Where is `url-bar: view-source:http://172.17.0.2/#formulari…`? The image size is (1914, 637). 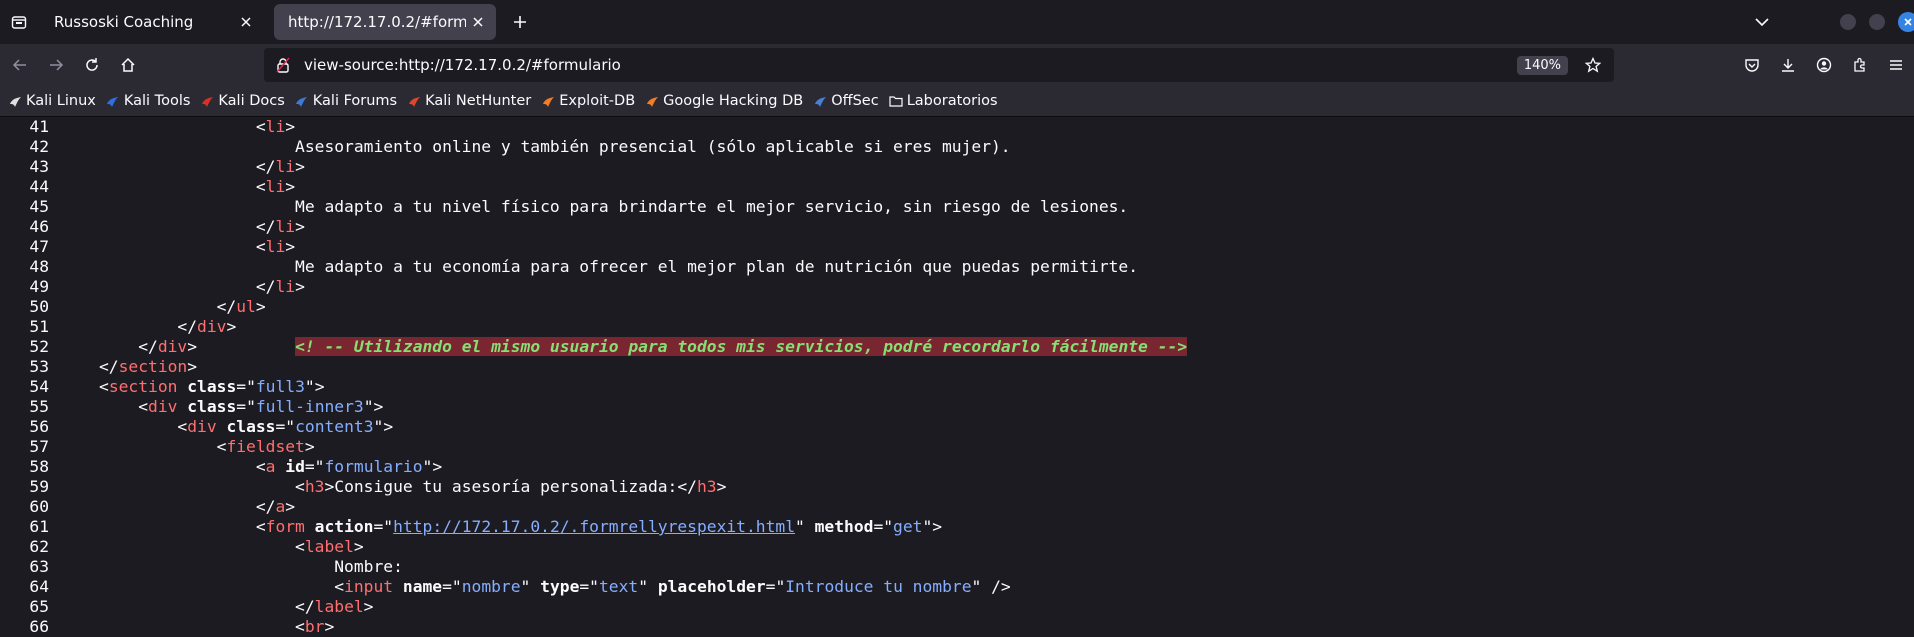 url-bar: view-source:http://172.17.0.2/#formulari… is located at coordinates (939, 65).